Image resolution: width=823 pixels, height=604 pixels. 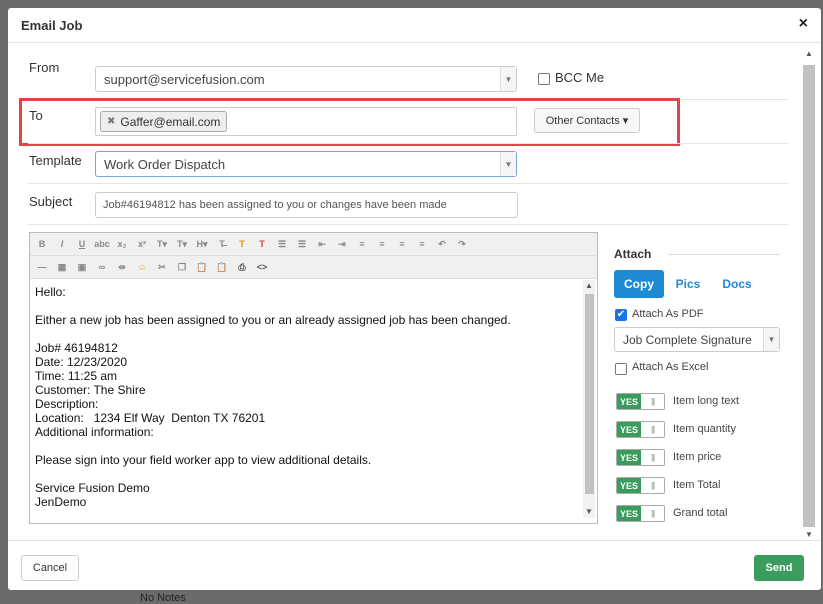 What do you see at coordinates (306, 121) in the screenshot?
I see `to-recipients-input: ✖ Gaffer@email.com` at bounding box center [306, 121].